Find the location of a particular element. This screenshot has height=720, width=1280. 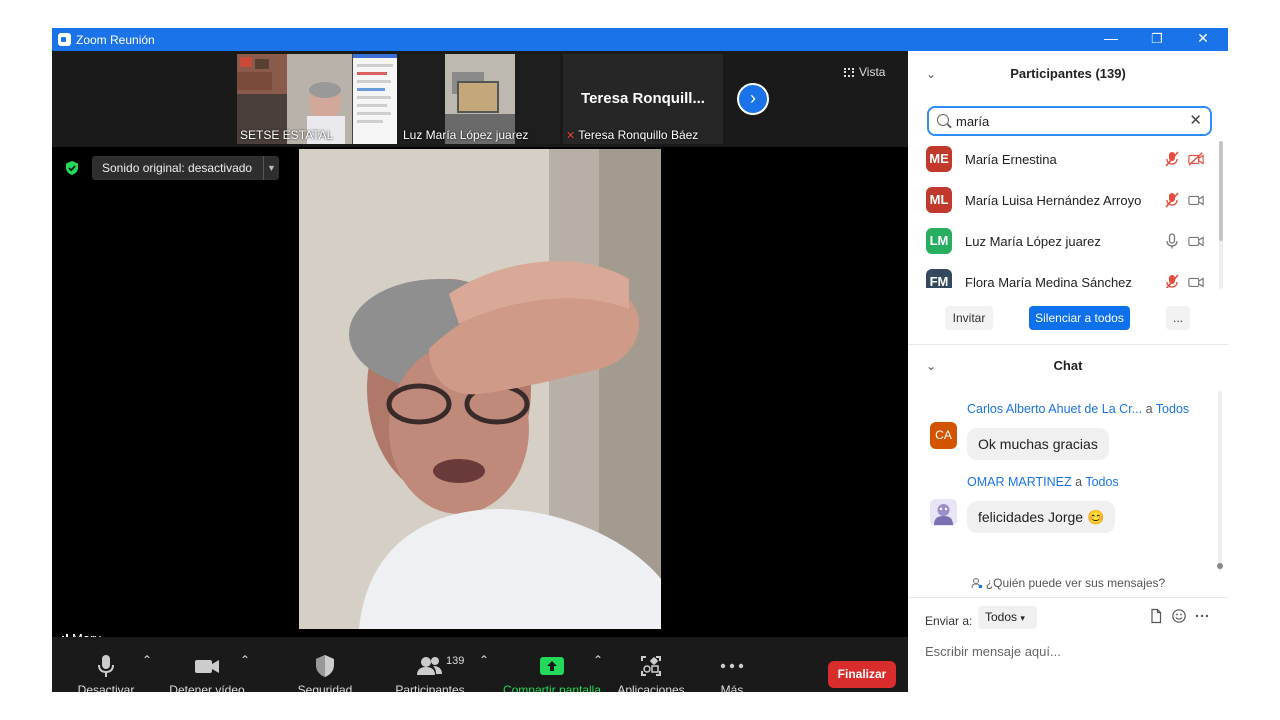

apps-button: Aplicaciones is located at coordinates (651, 672).